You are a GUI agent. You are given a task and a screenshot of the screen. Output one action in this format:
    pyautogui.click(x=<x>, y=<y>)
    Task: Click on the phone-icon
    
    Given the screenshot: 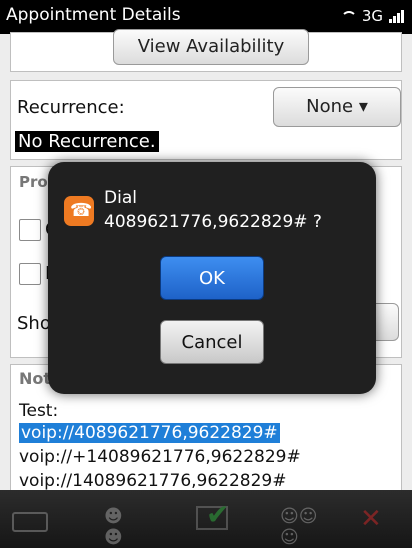 What is the action you would take?
    pyautogui.click(x=79, y=211)
    